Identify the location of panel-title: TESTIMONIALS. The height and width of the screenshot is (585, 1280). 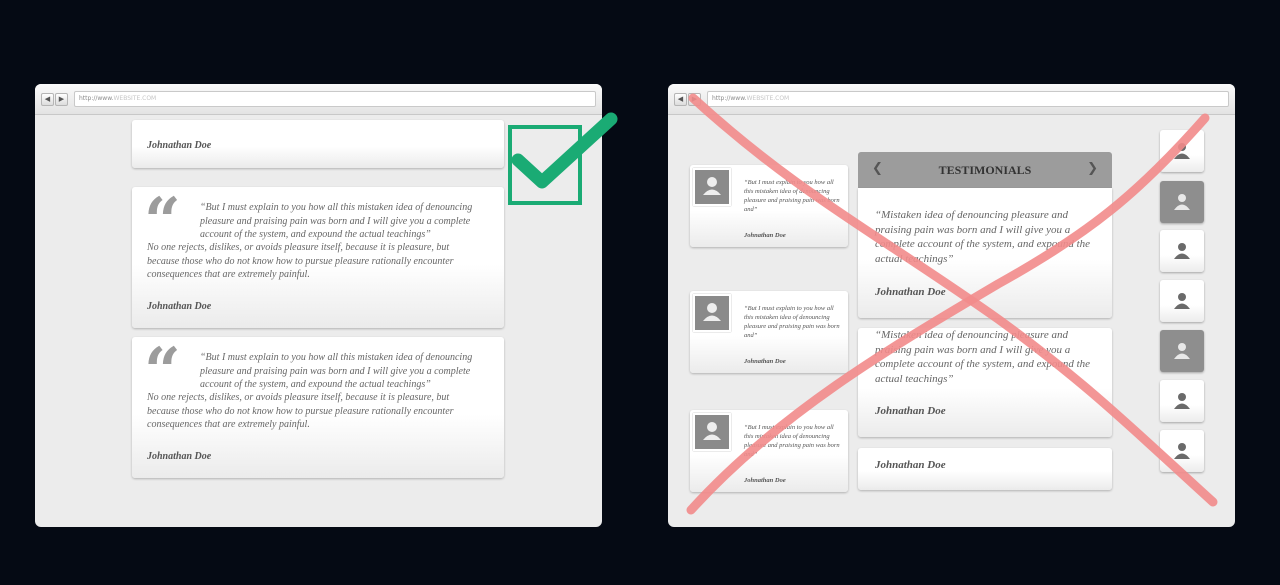
(985, 170).